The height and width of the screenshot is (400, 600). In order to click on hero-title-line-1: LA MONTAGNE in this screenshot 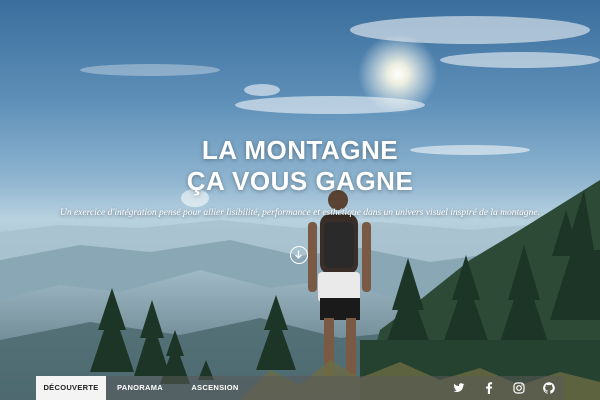, I will do `click(300, 150)`.